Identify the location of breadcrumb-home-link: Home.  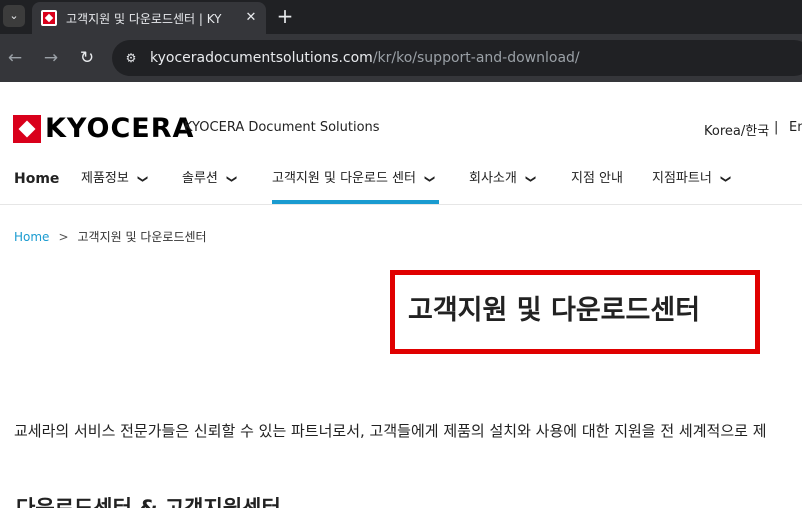
(31, 237).